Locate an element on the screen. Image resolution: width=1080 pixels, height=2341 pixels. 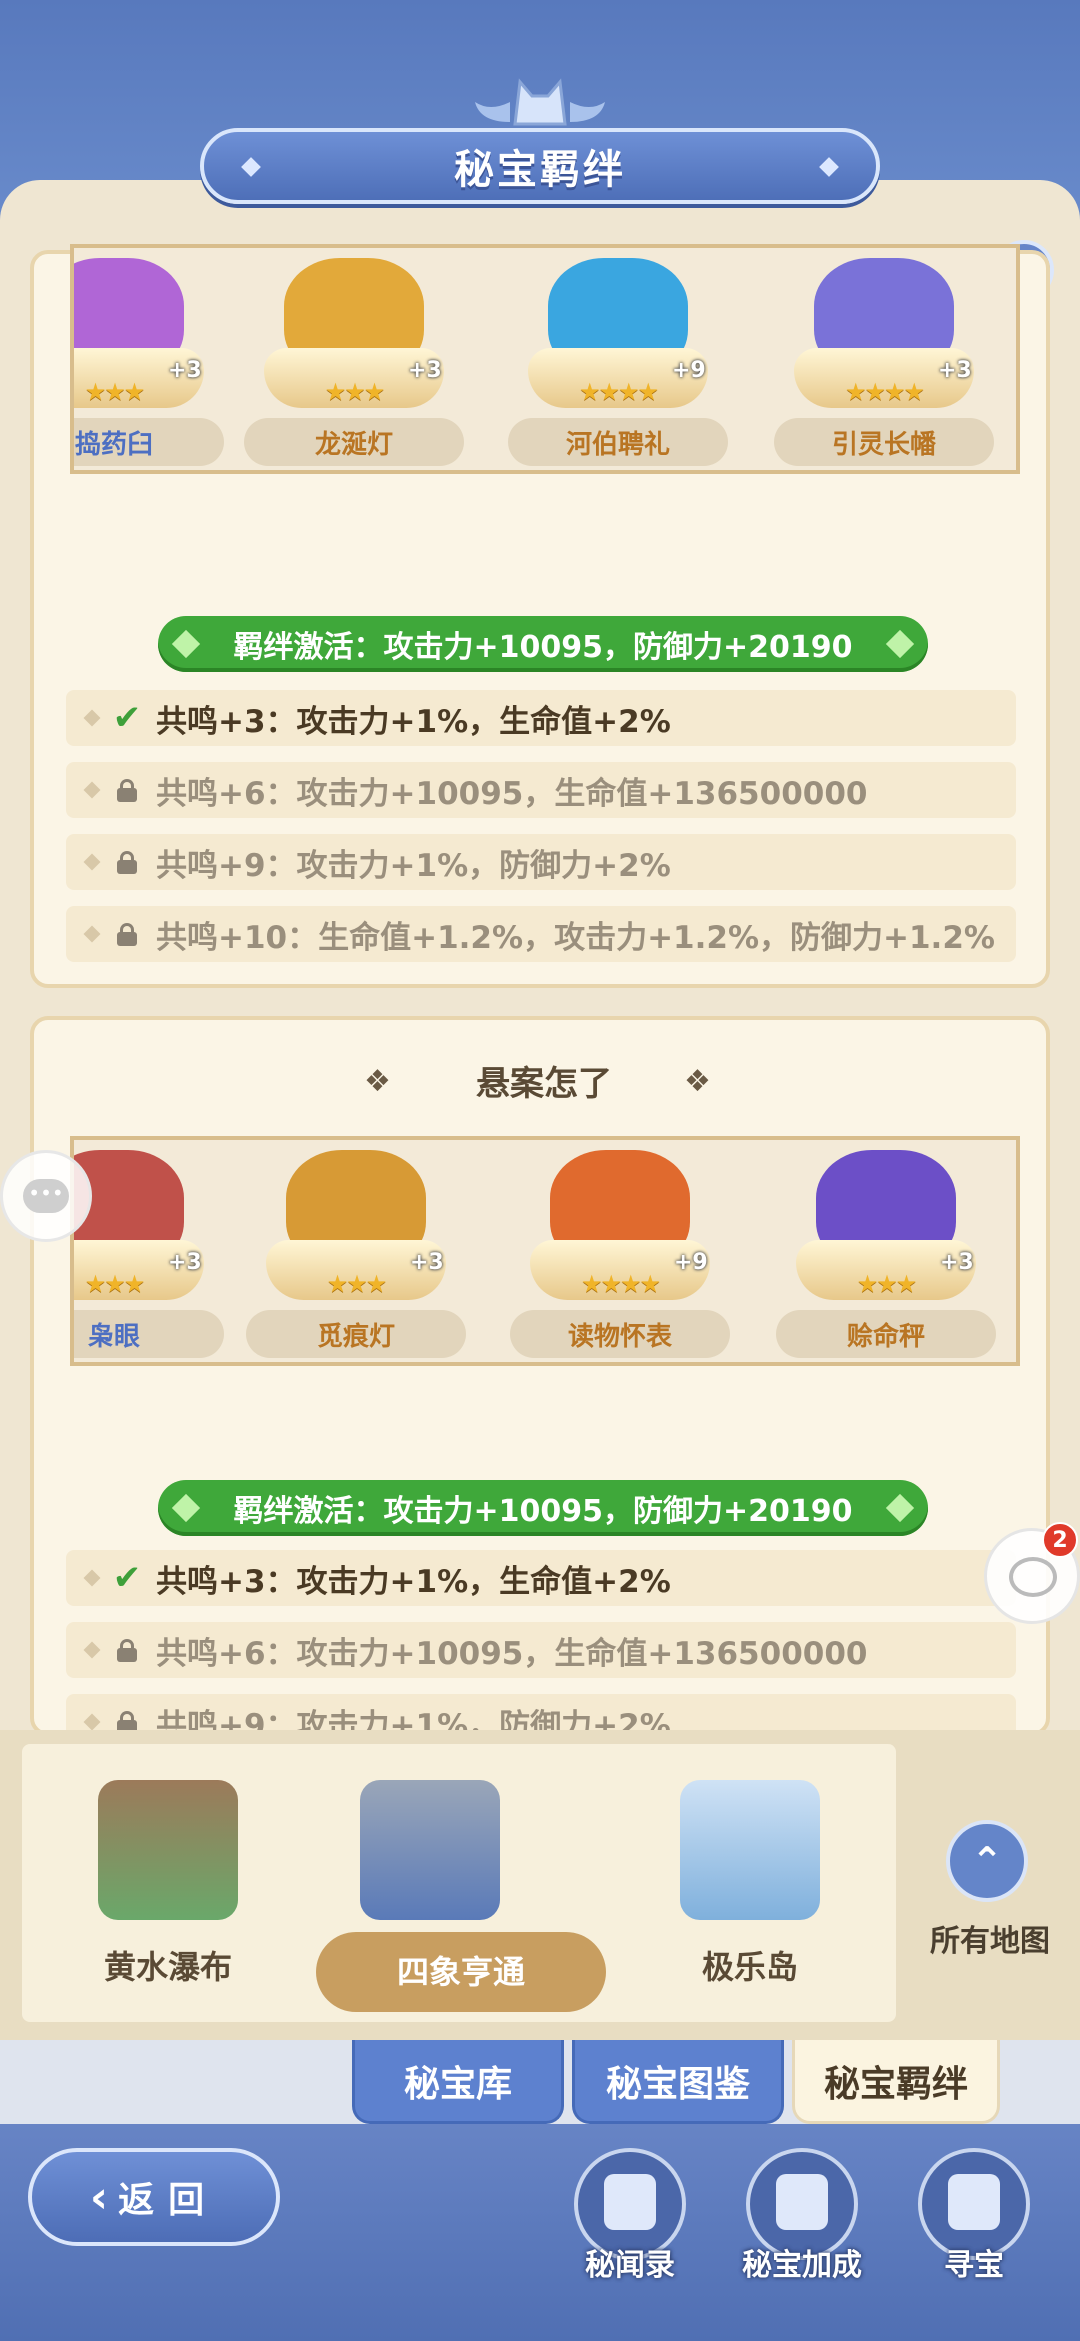
map-option-selected: 四象亨通 is located at coordinates (461, 1886).